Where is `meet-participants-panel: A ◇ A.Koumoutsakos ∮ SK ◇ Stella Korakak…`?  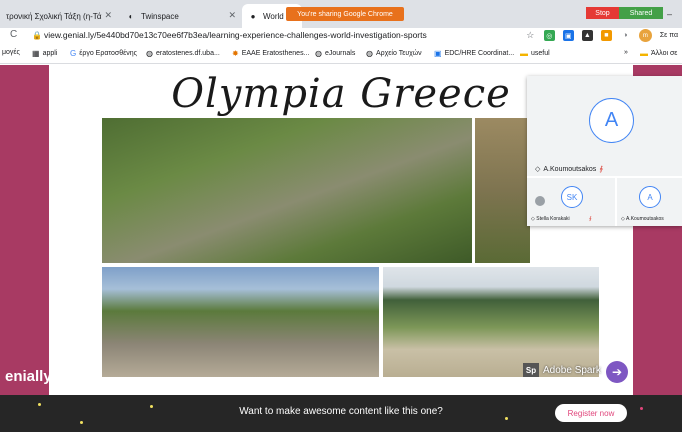 meet-participants-panel: A ◇ A.Koumoutsakos ∮ SK ◇ Stella Korakak… is located at coordinates (604, 151).